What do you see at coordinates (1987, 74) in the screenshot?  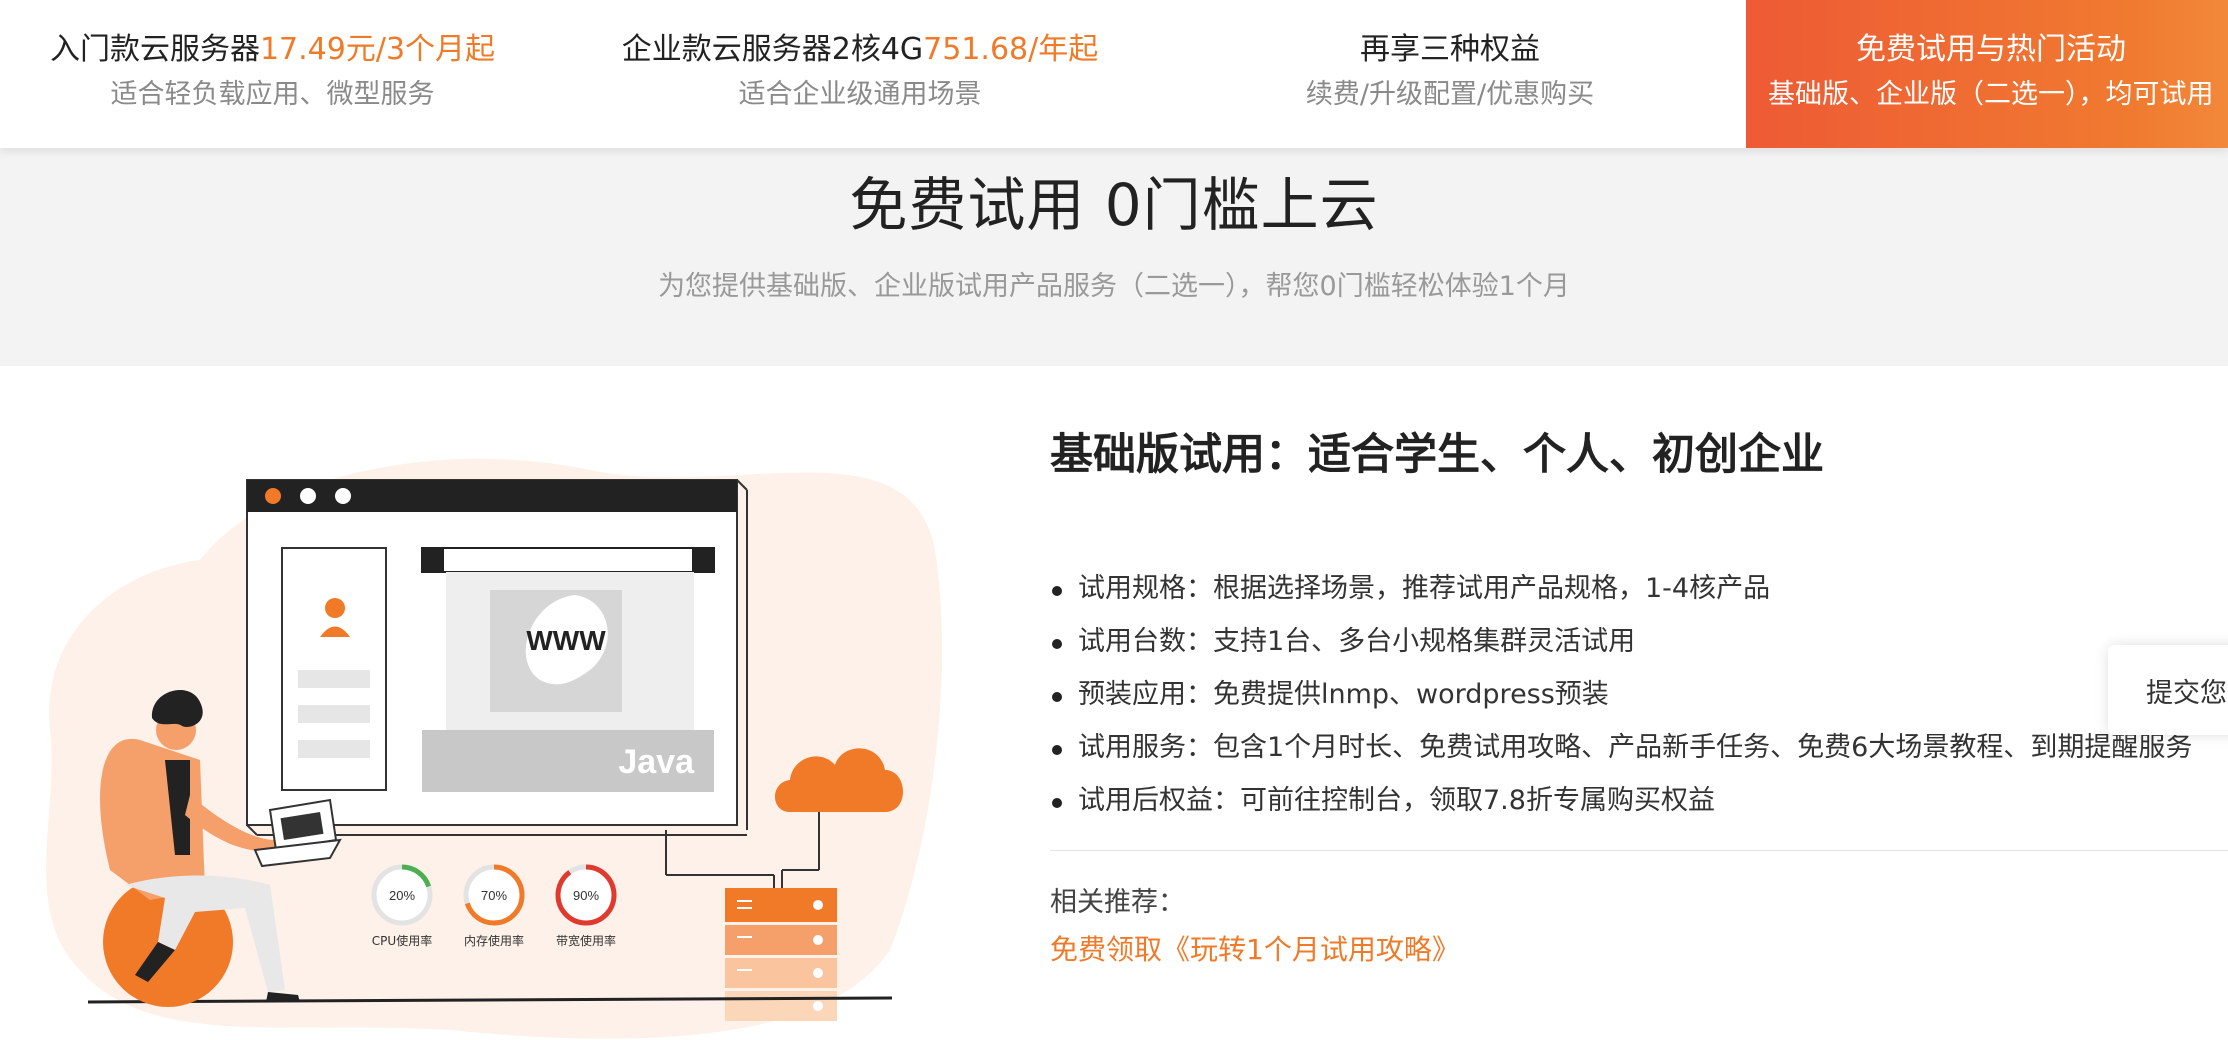 I see `tab-free-trial-active: 免费试用与热门活动 基础版、企业版（二选一），均可试用` at bounding box center [1987, 74].